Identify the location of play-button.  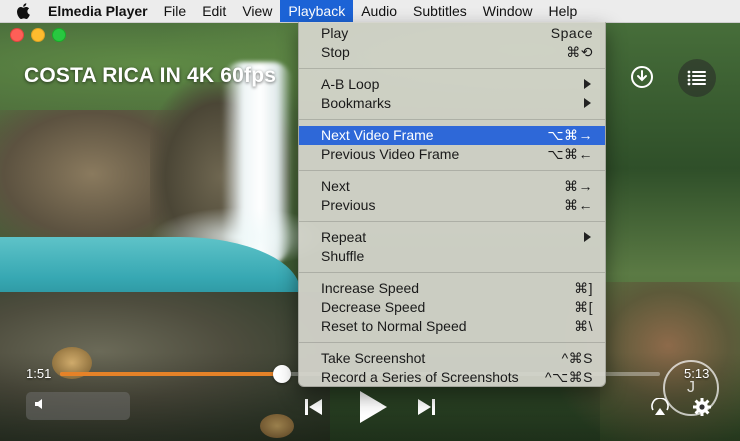
(373, 407).